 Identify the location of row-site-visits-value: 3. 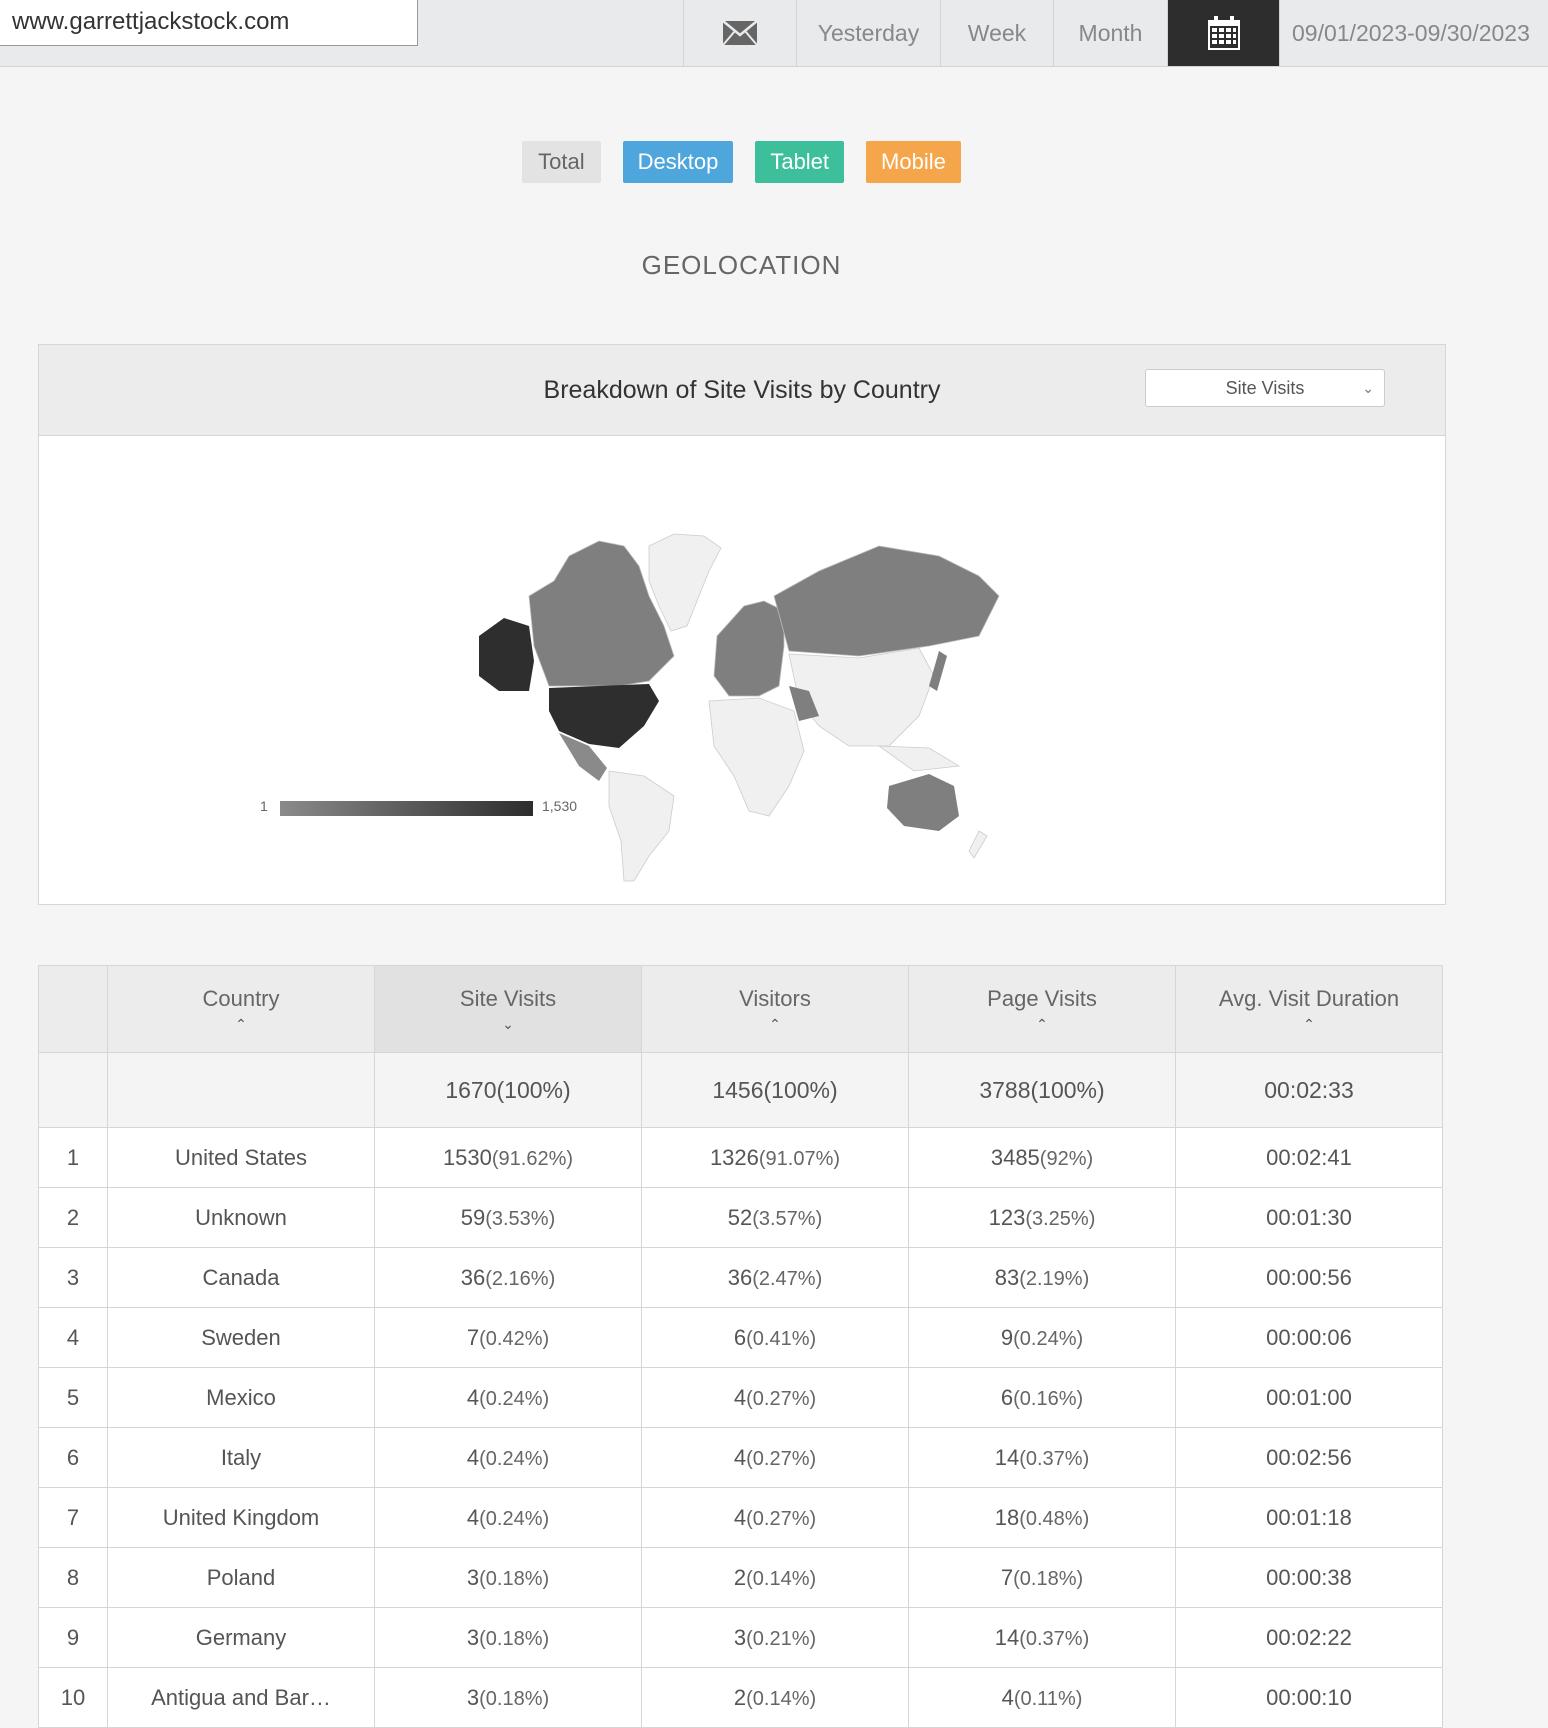
(473, 1577).